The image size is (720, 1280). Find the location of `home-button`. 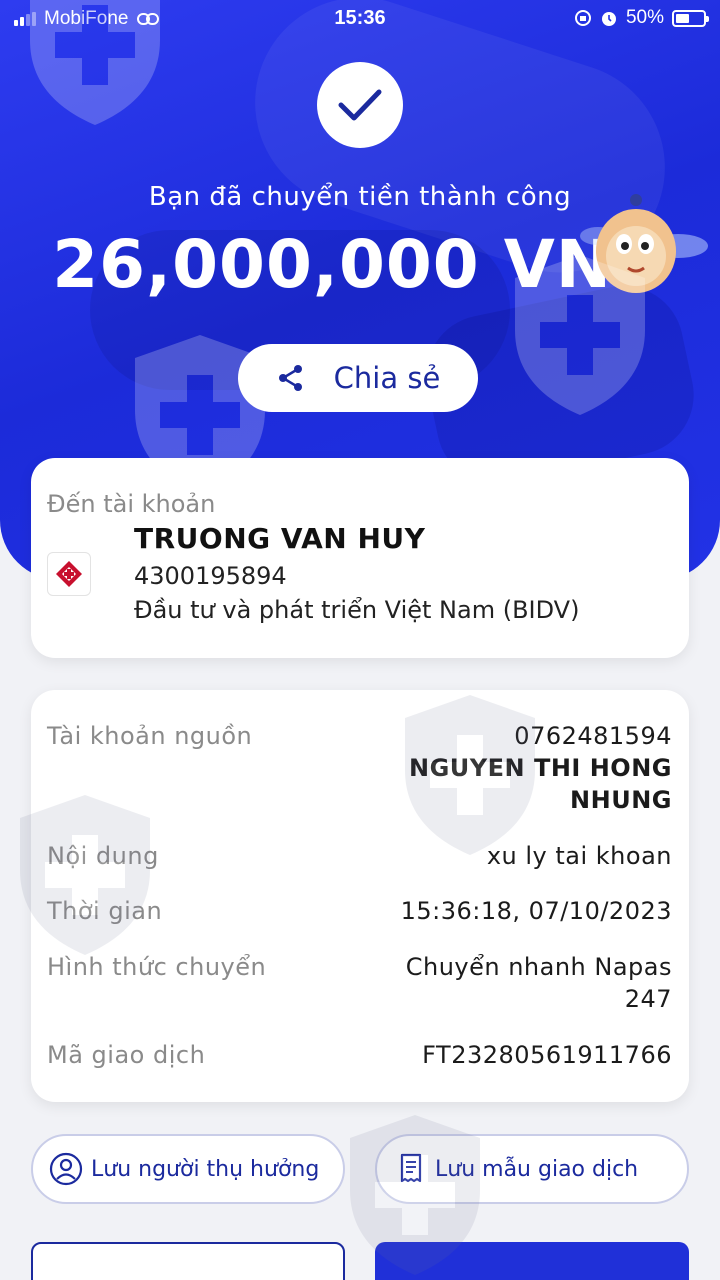

home-button is located at coordinates (188, 1261).